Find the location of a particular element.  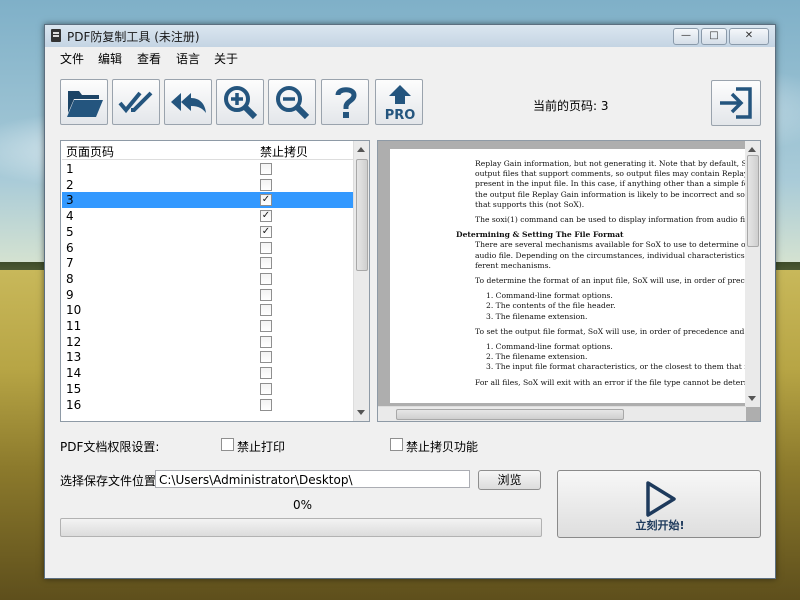

column-header-page: 页面页码 is located at coordinates (90, 151).